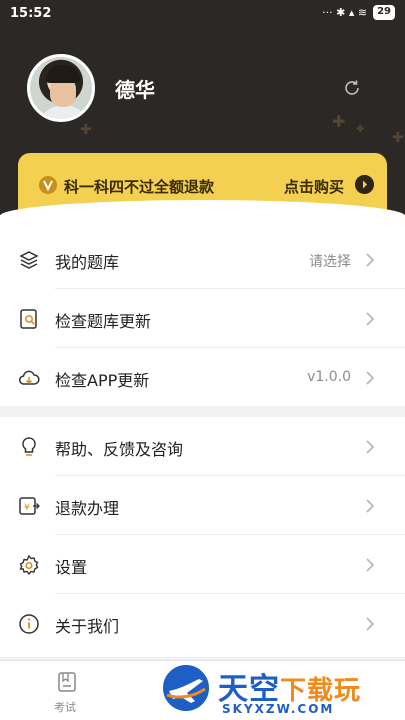 The image size is (405, 720). What do you see at coordinates (202, 505) in the screenshot?
I see `menu-item-refund: ¥ 退款办理` at bounding box center [202, 505].